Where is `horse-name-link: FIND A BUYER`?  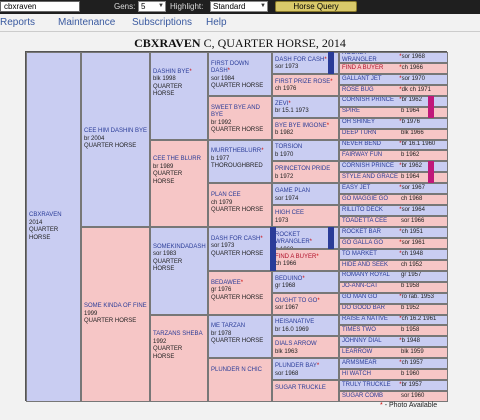
horse-name-link: FIND A BUYER is located at coordinates (370, 69).